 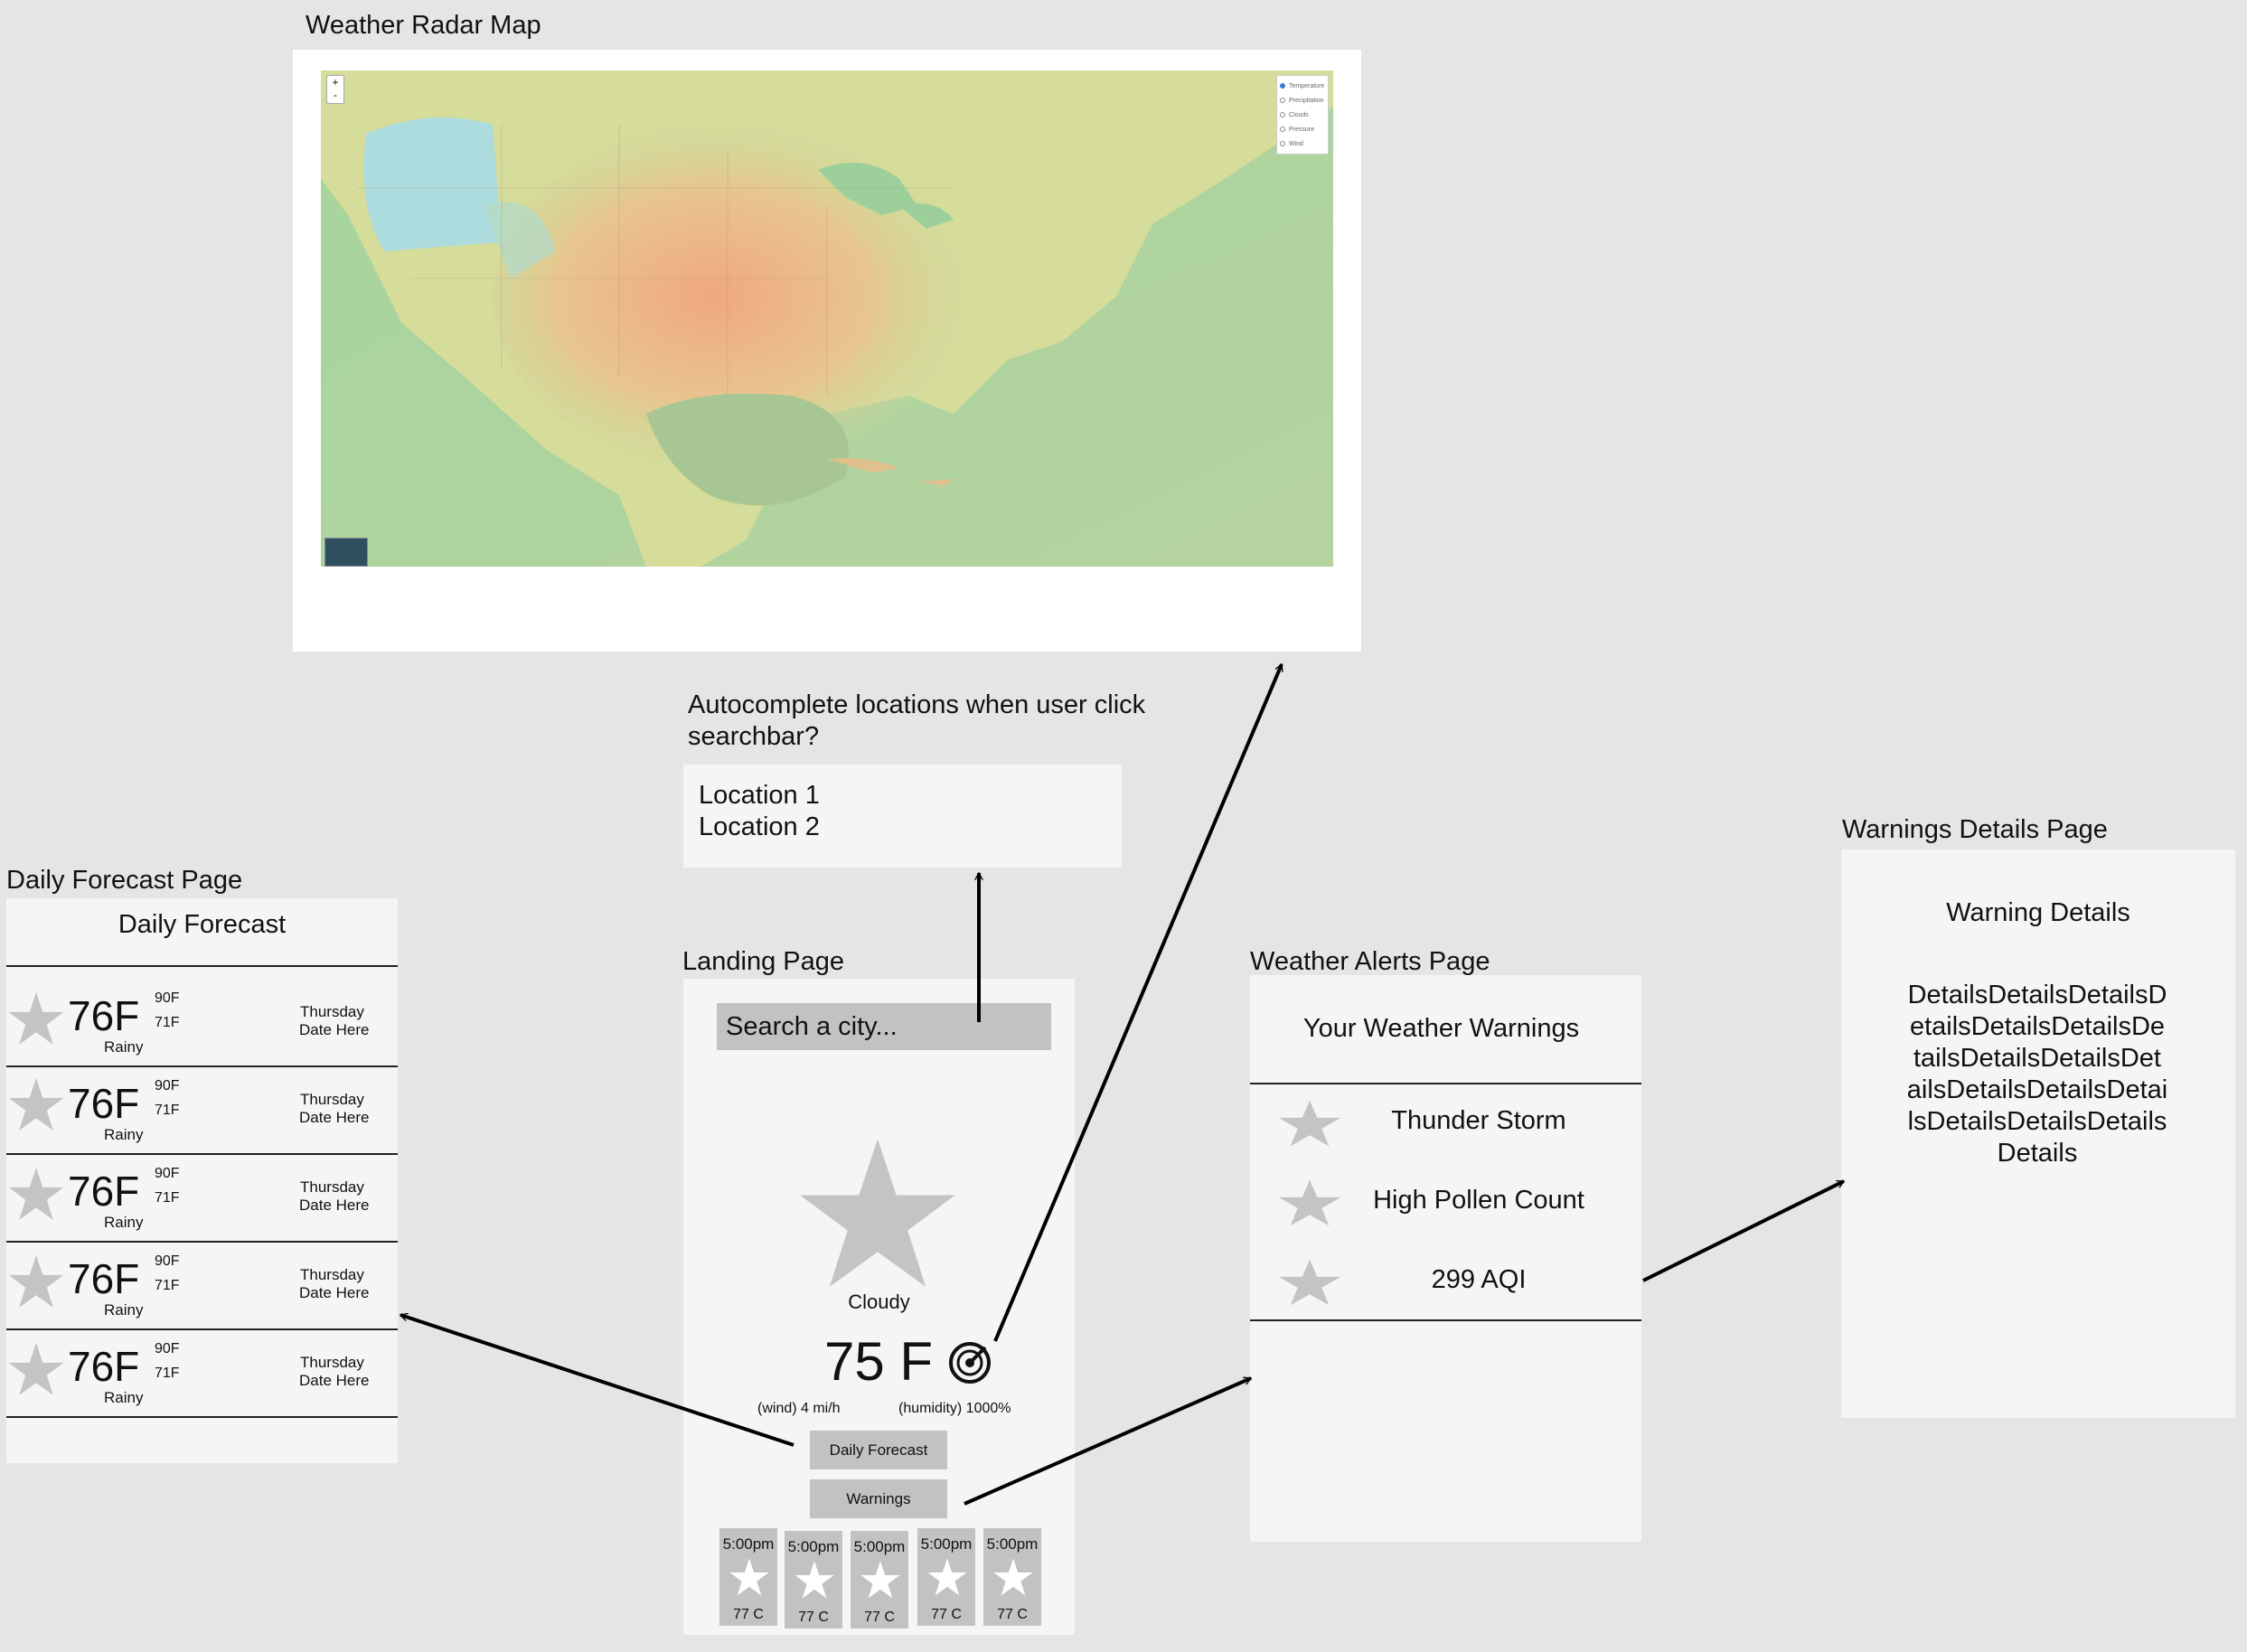 What do you see at coordinates (1138, 1003) in the screenshot?
I see `arrow-radar-to-map` at bounding box center [1138, 1003].